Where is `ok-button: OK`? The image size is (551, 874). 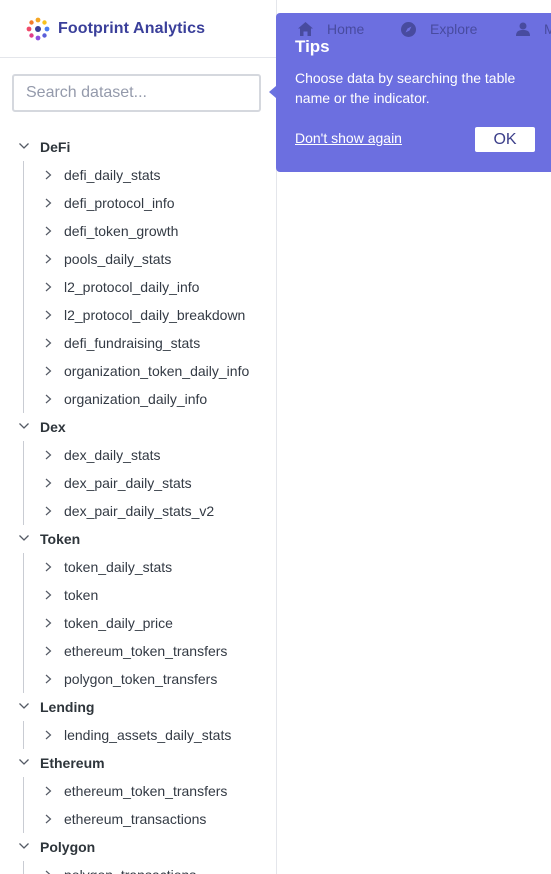
ok-button: OK is located at coordinates (505, 139).